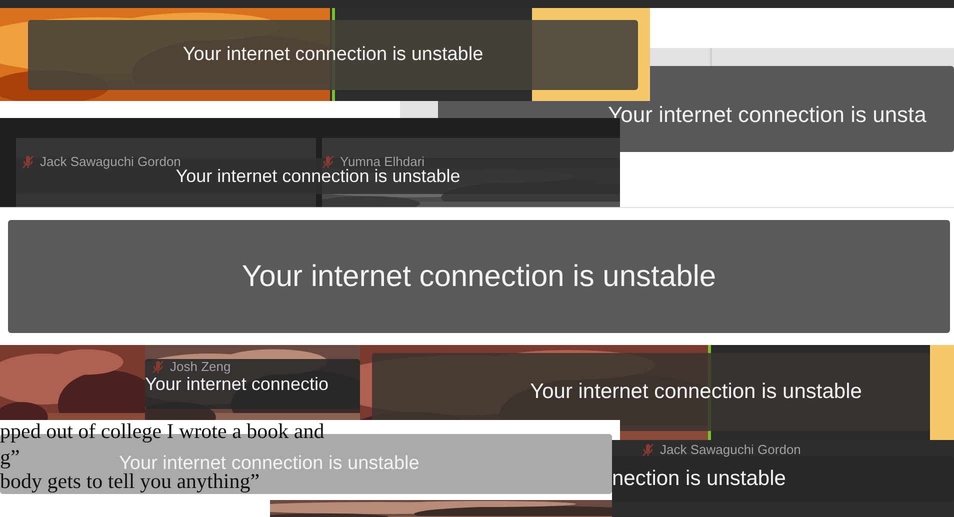 This screenshot has width=954, height=517. I want to click on participant-name: Yumna Elhdari, so click(382, 161).